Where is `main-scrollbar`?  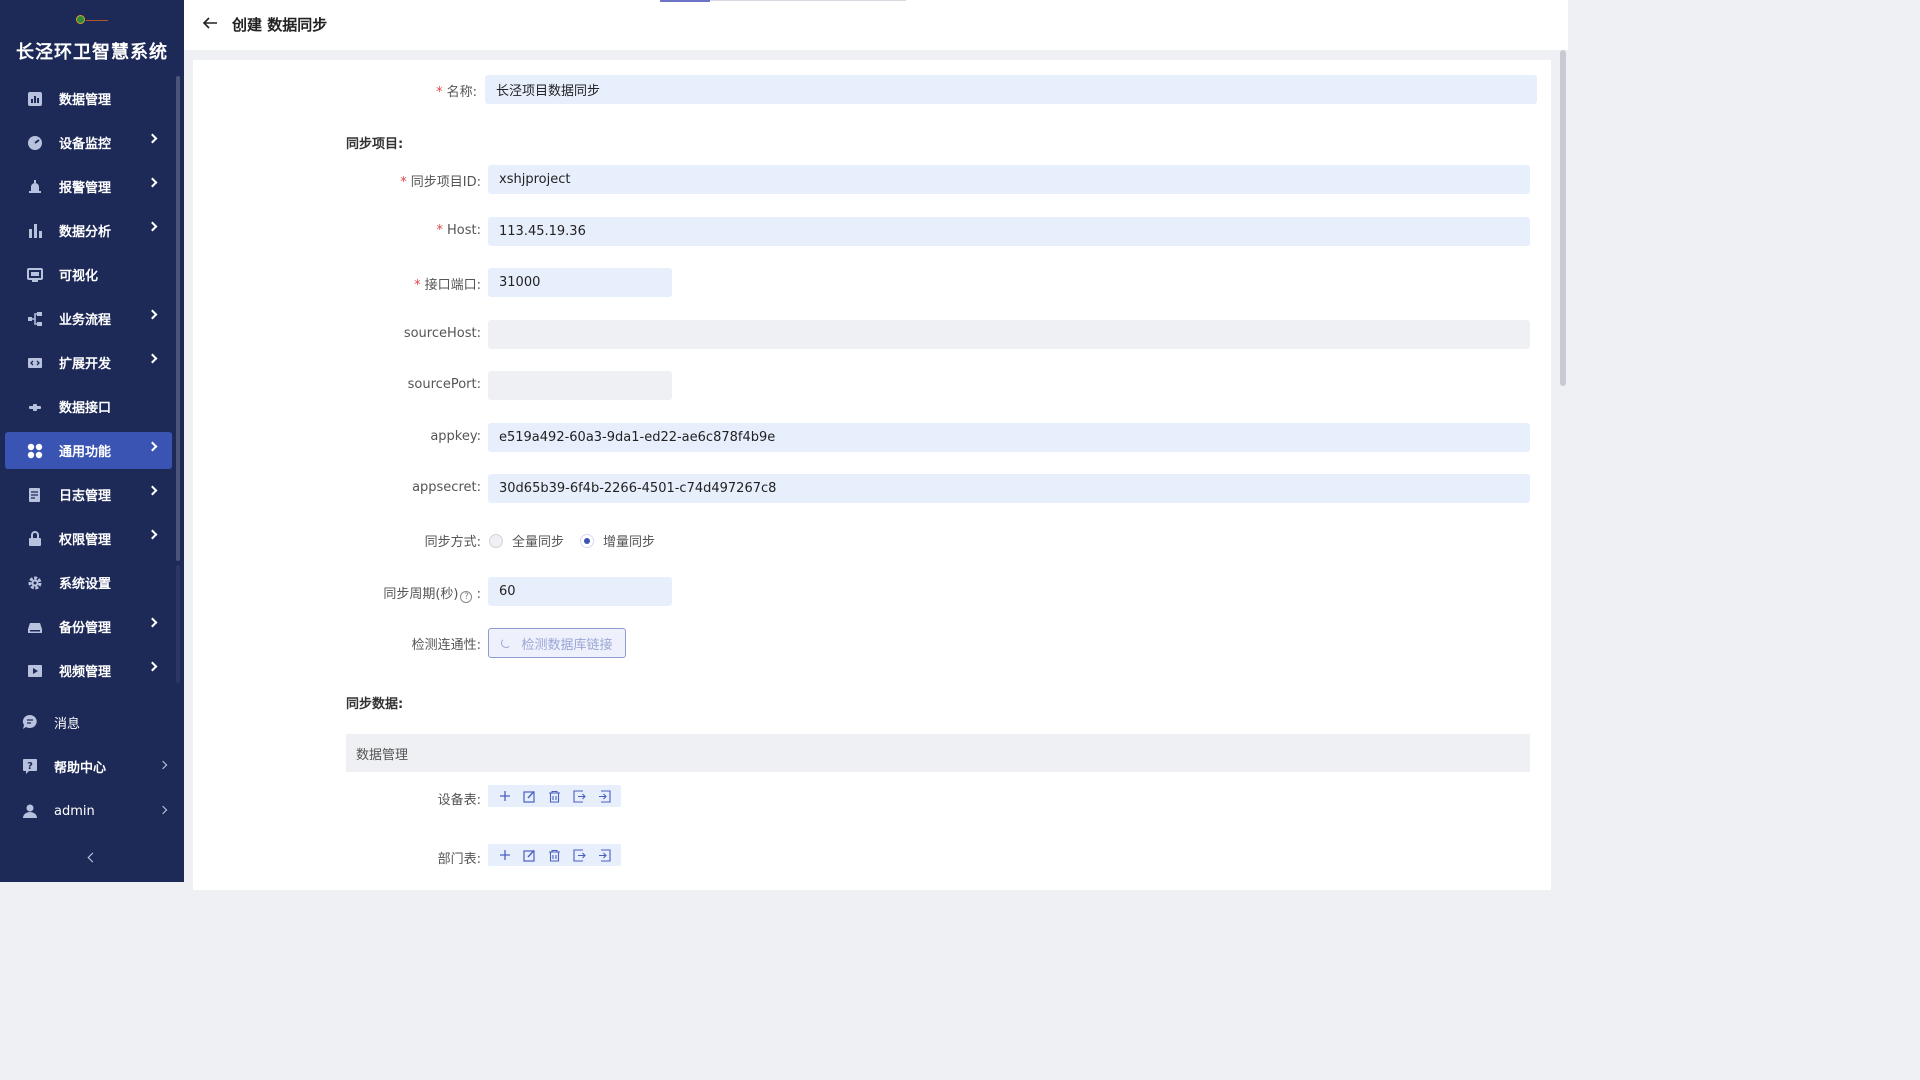 main-scrollbar is located at coordinates (1563, 218).